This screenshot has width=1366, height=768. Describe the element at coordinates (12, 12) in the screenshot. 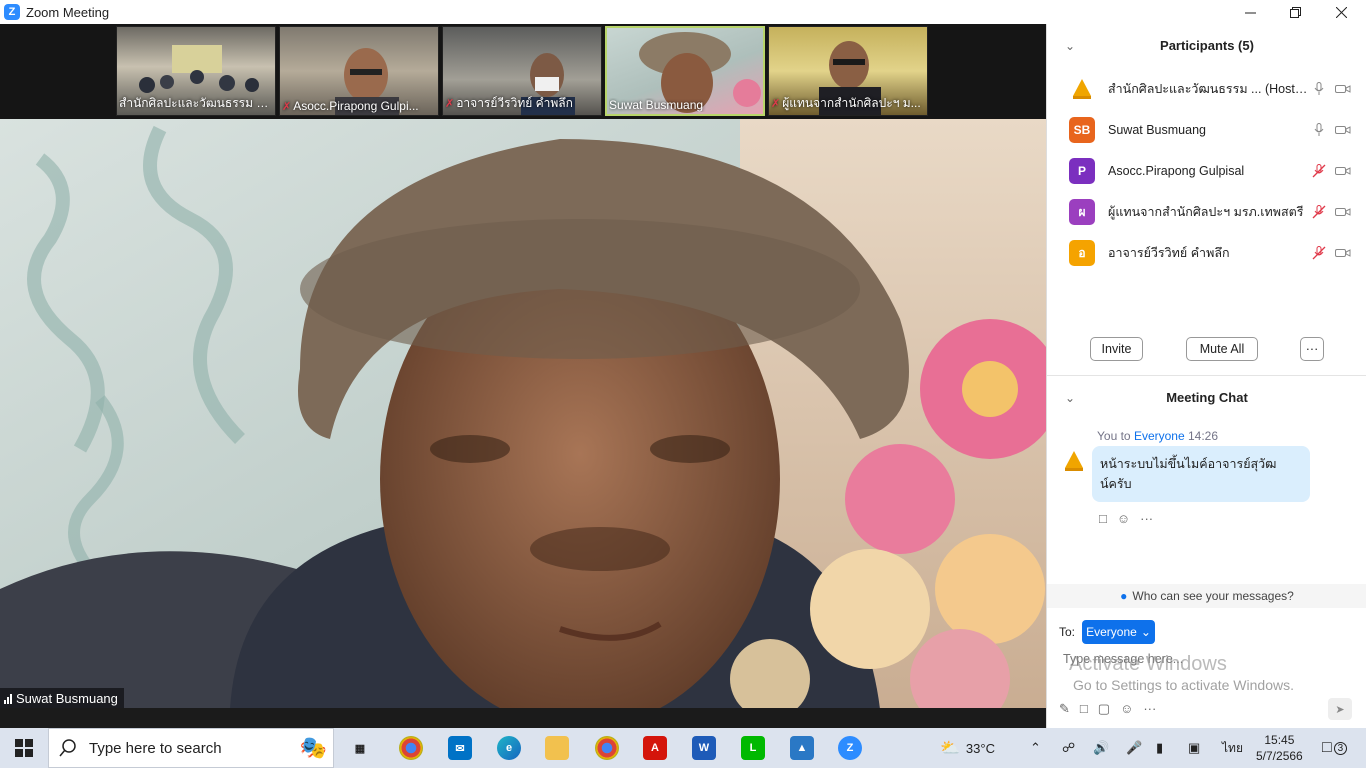

I see `zoom-logo-icon: Z` at that location.